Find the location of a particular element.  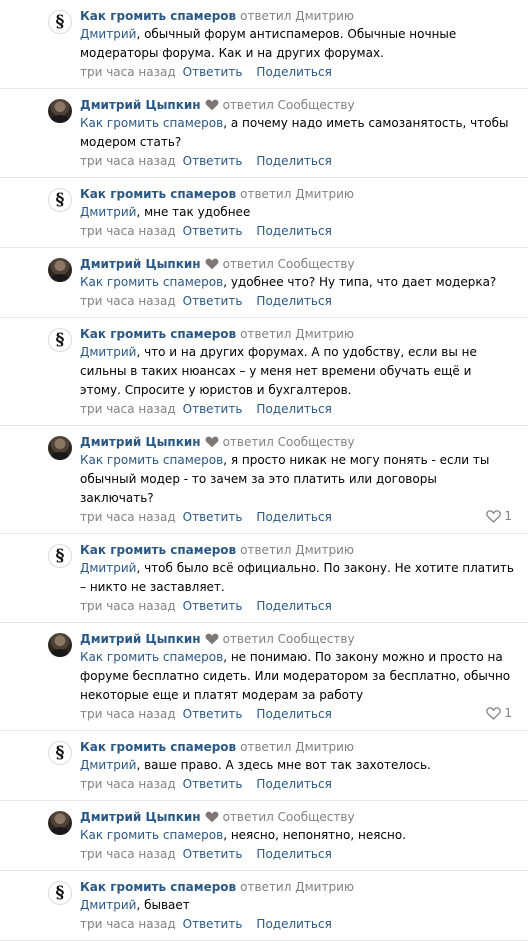

comment-meta: три часа назад Ответить Поделиться is located at coordinates (297, 857).